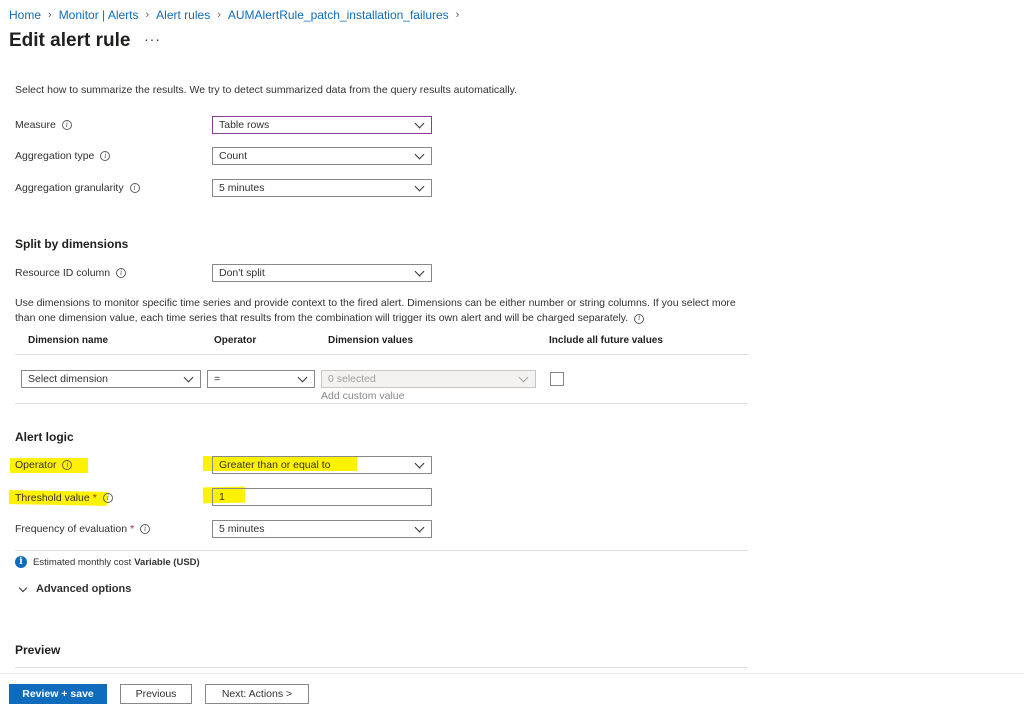 Image resolution: width=1024 pixels, height=712 pixels. What do you see at coordinates (71, 529) in the screenshot?
I see `frequency-label-text: Frequency of evaluation` at bounding box center [71, 529].